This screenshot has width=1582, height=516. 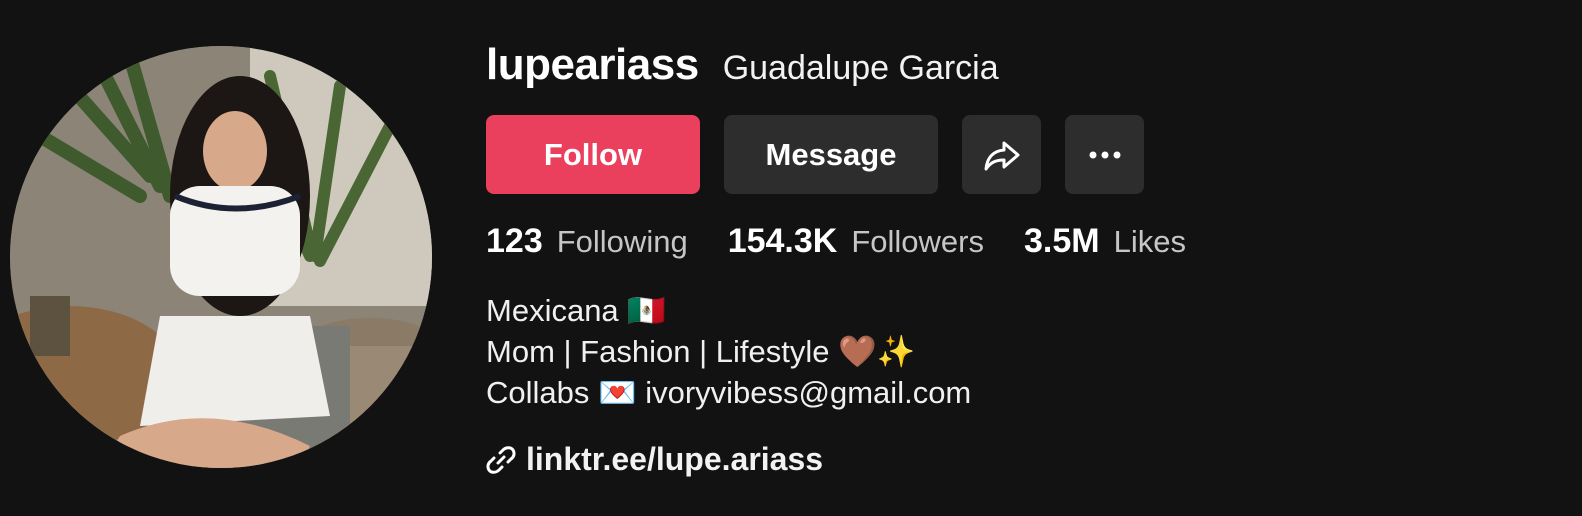 What do you see at coordinates (831, 154) in the screenshot?
I see `message-button: Message` at bounding box center [831, 154].